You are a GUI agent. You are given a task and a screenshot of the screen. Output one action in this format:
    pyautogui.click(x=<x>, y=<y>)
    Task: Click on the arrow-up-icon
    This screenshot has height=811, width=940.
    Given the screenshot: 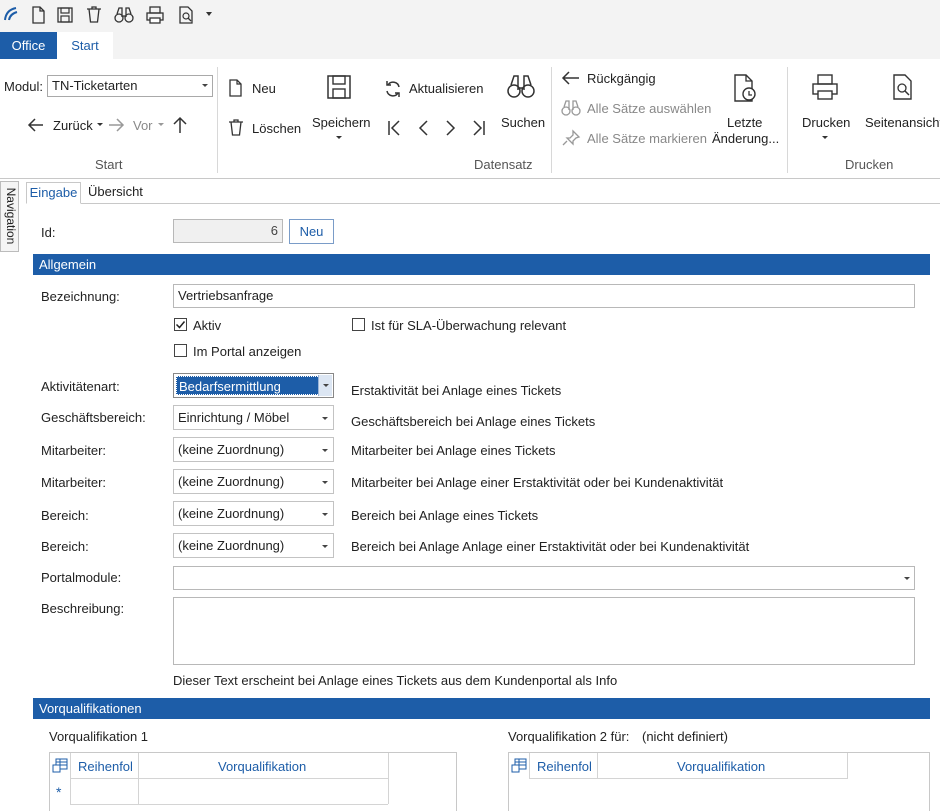 What is the action you would take?
    pyautogui.click(x=180, y=125)
    